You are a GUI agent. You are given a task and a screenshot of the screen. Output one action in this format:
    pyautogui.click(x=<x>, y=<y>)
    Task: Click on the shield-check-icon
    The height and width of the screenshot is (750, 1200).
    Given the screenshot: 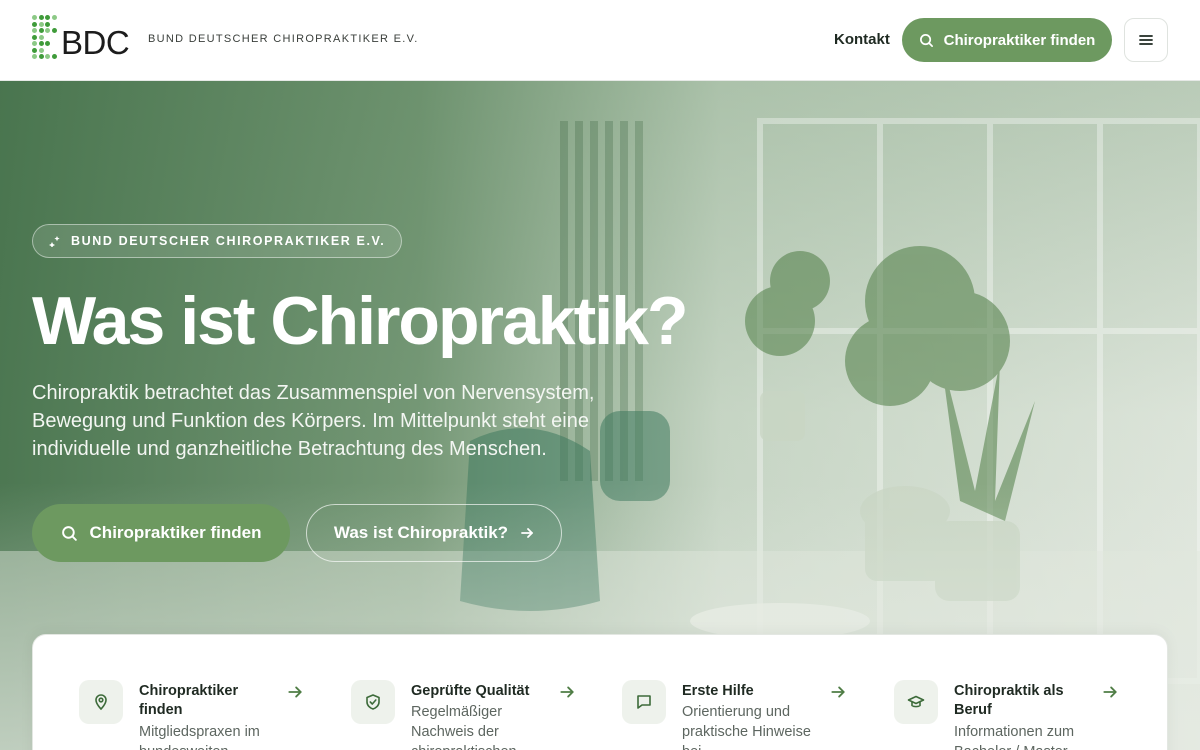 What is the action you would take?
    pyautogui.click(x=373, y=702)
    